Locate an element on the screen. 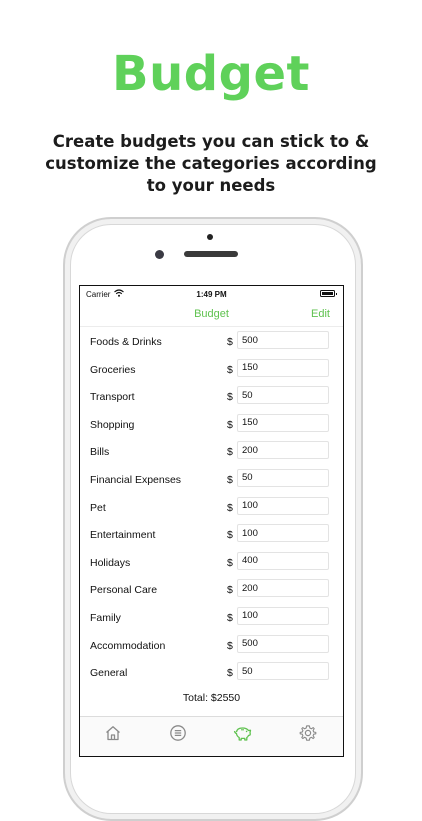  category-label: Transport is located at coordinates (112, 397).